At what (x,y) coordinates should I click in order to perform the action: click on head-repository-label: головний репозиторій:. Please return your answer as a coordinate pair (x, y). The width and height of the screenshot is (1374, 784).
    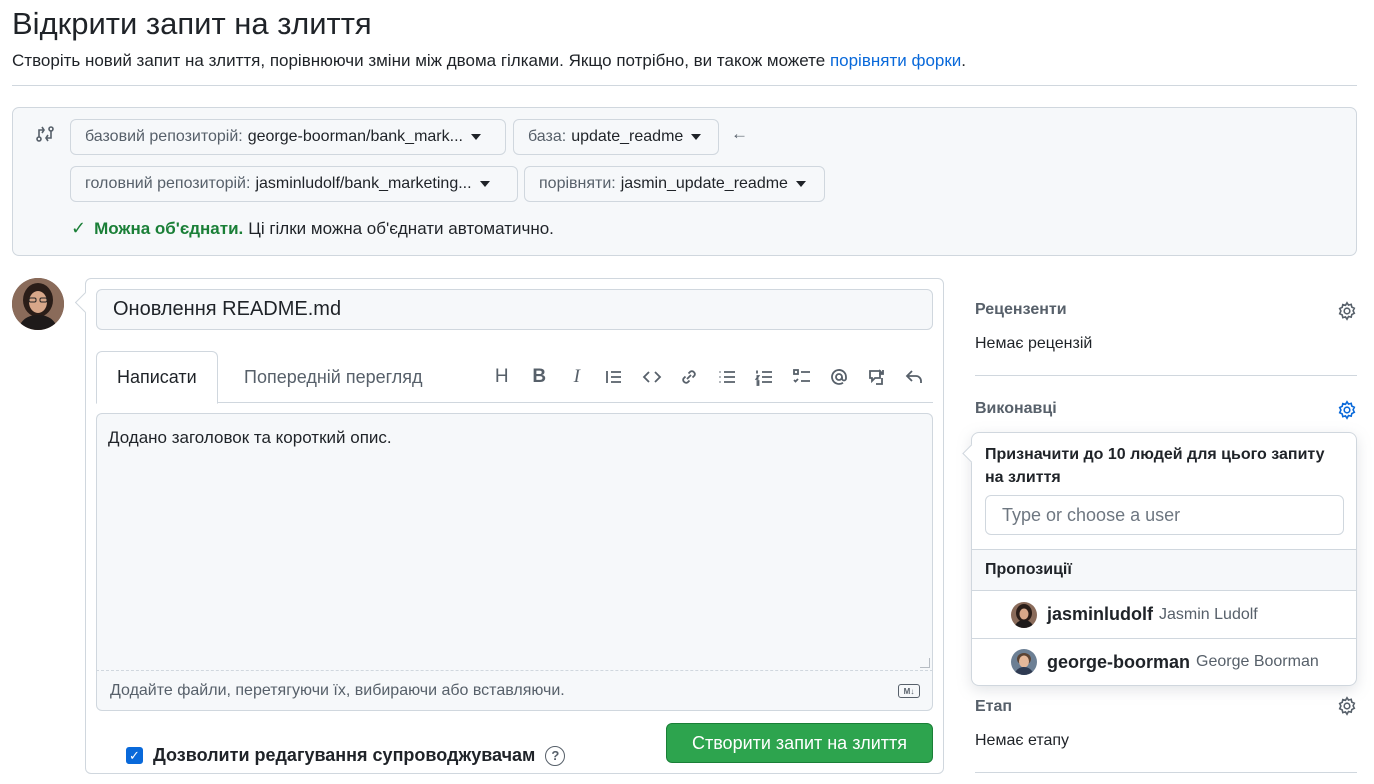
    Looking at the image, I should click on (168, 183).